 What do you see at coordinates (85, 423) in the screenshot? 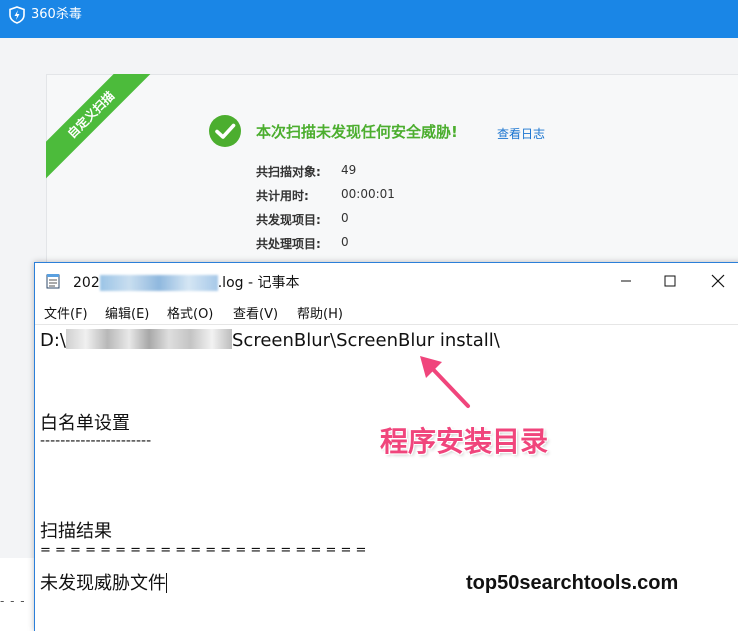
I see `whitelist-heading: 白名单设置` at bounding box center [85, 423].